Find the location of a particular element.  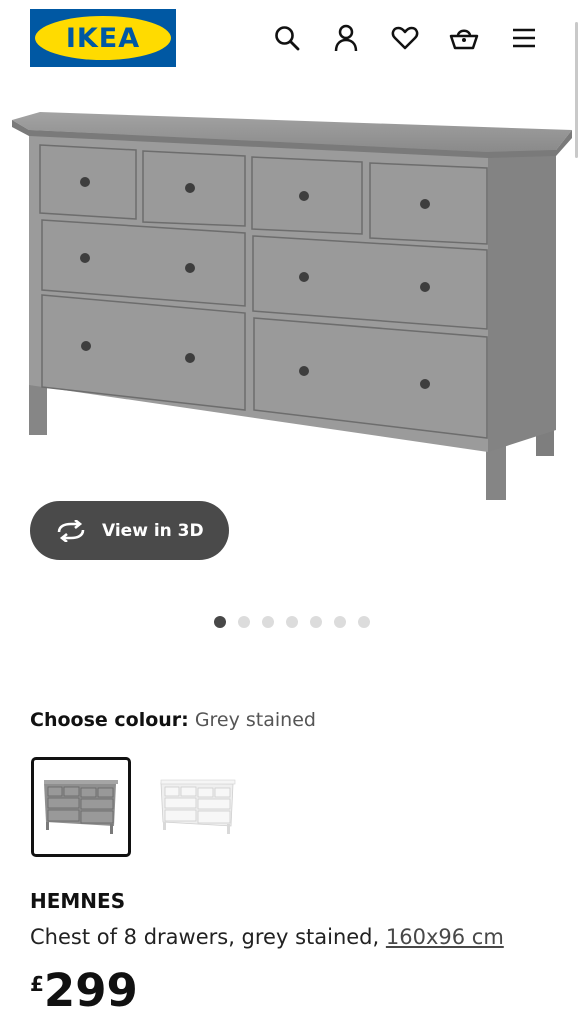

rotate-3d-icon is located at coordinates (72, 531).